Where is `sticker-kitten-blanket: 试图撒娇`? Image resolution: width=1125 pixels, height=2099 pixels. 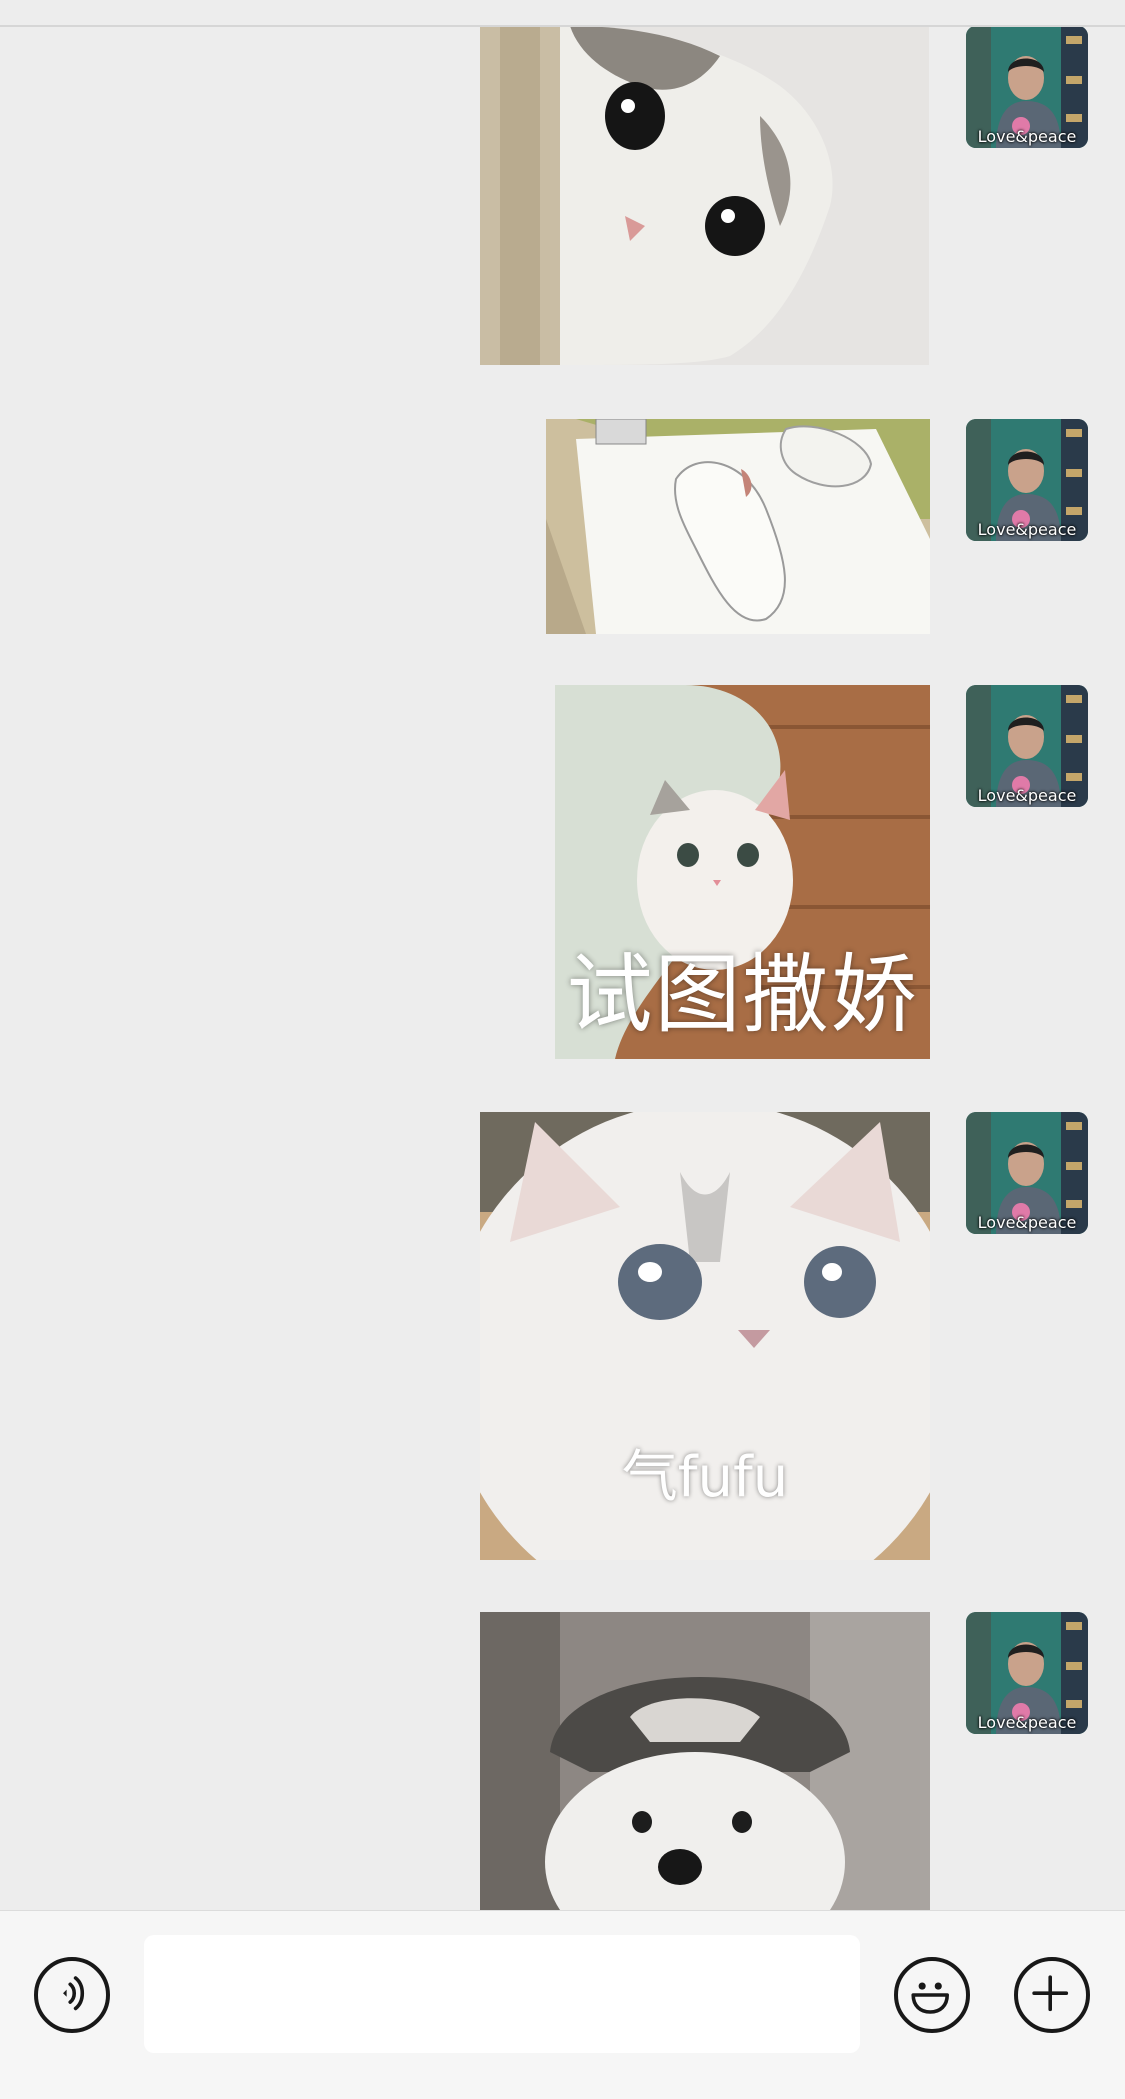 sticker-kitten-blanket: 试图撒娇 is located at coordinates (742, 872).